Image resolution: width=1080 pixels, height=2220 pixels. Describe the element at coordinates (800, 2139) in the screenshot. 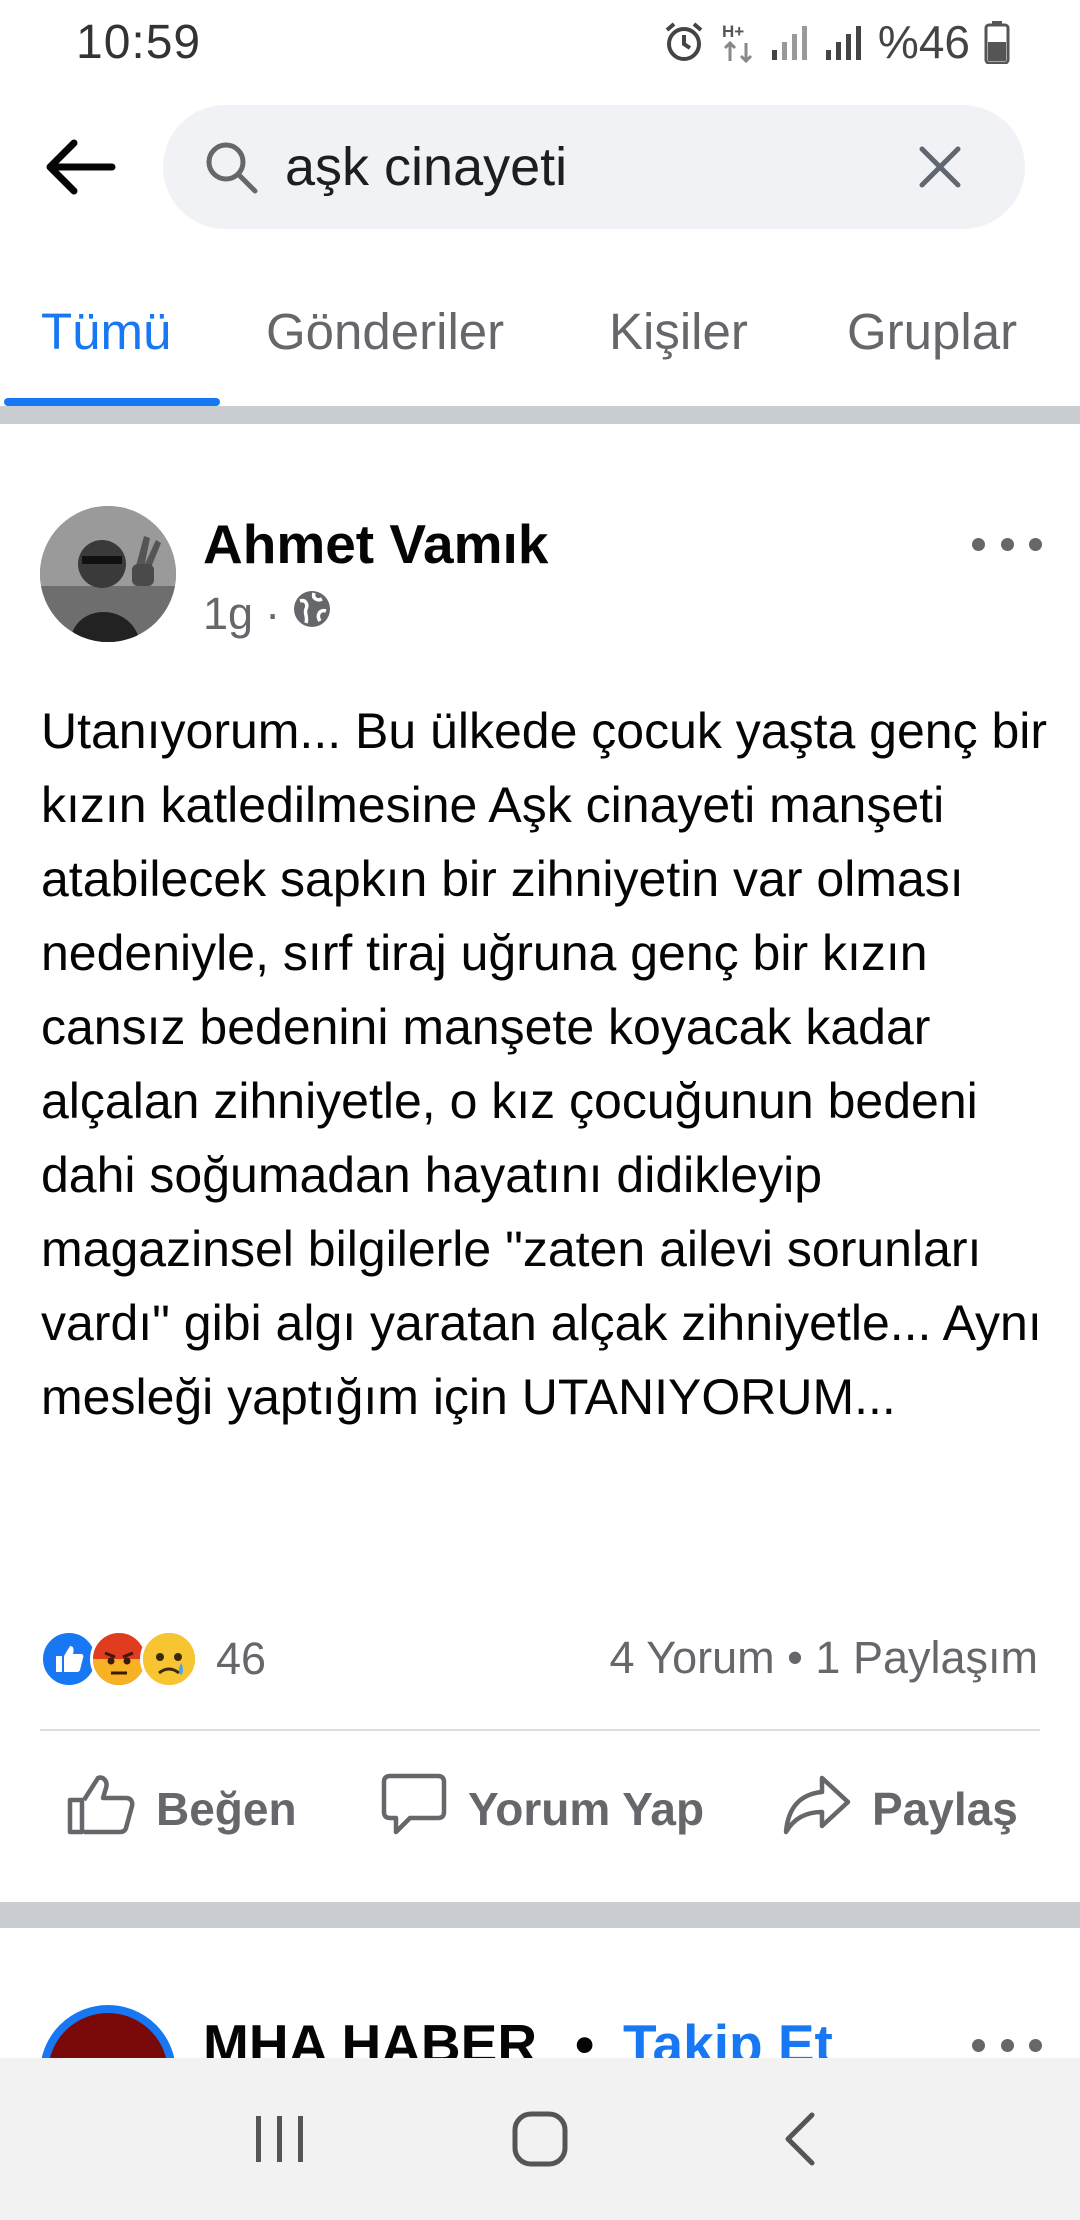

I see `nav-back-icon` at that location.